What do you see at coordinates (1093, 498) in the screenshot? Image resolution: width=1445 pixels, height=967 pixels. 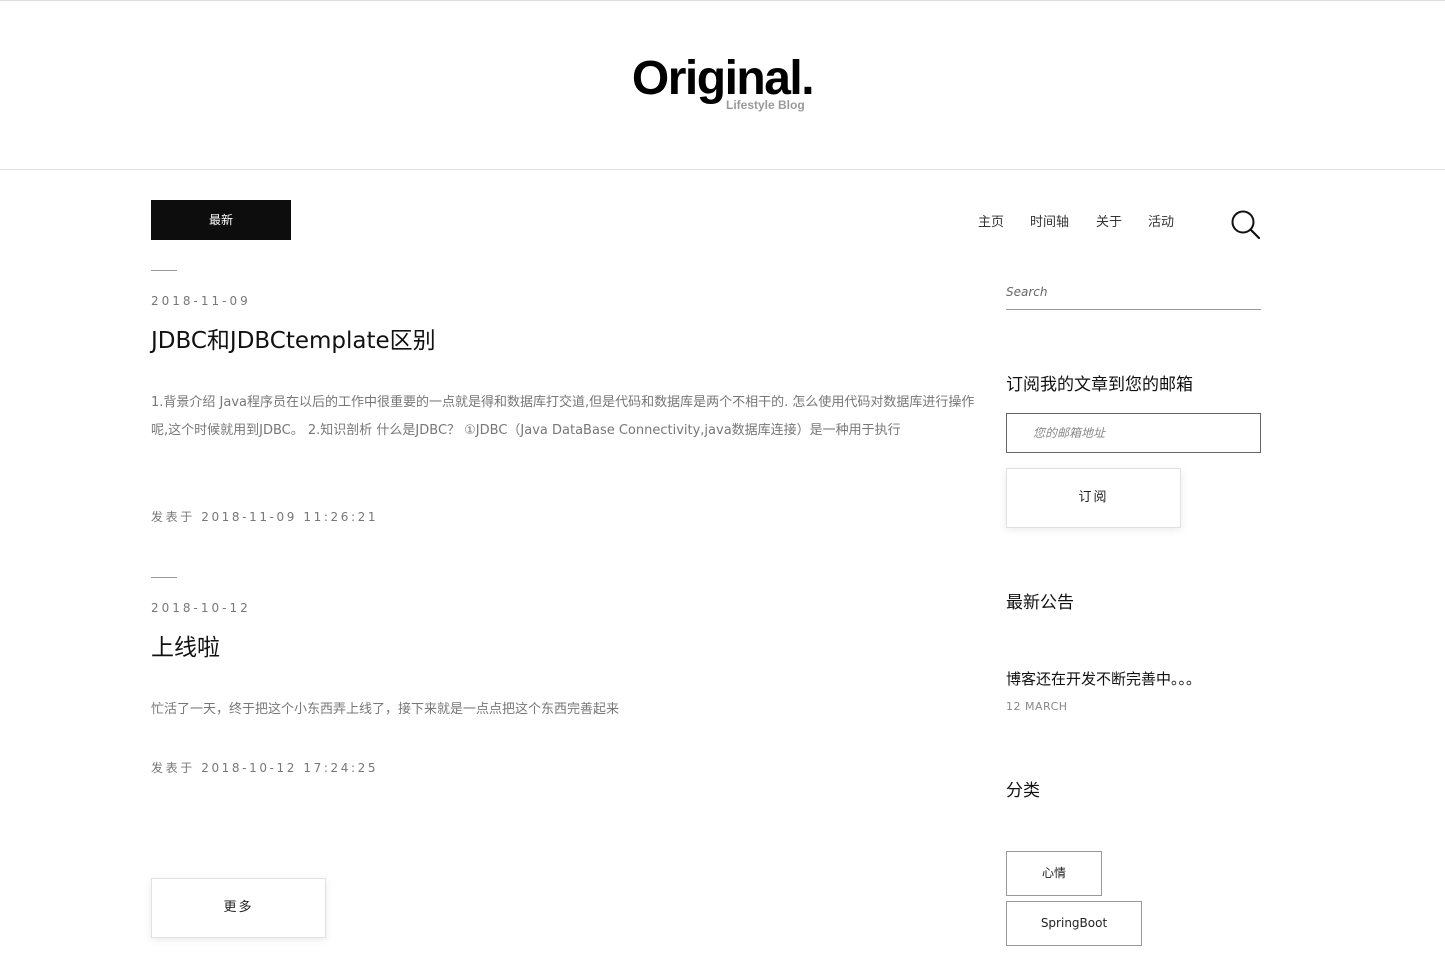 I see `subscribe-button: 订阅` at bounding box center [1093, 498].